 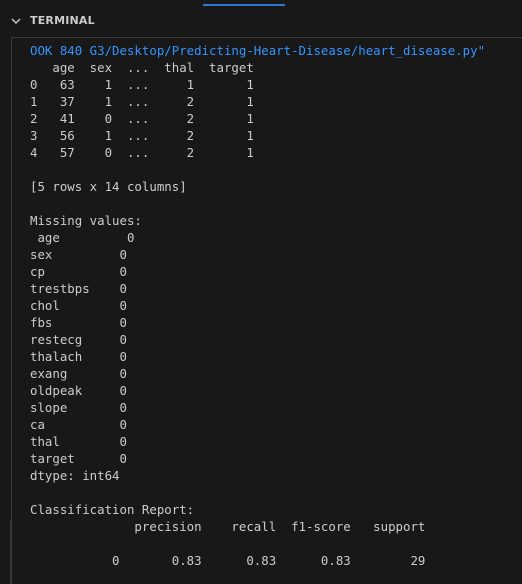 What do you see at coordinates (78, 424) in the screenshot?
I see `terminal-line: ca 0` at bounding box center [78, 424].